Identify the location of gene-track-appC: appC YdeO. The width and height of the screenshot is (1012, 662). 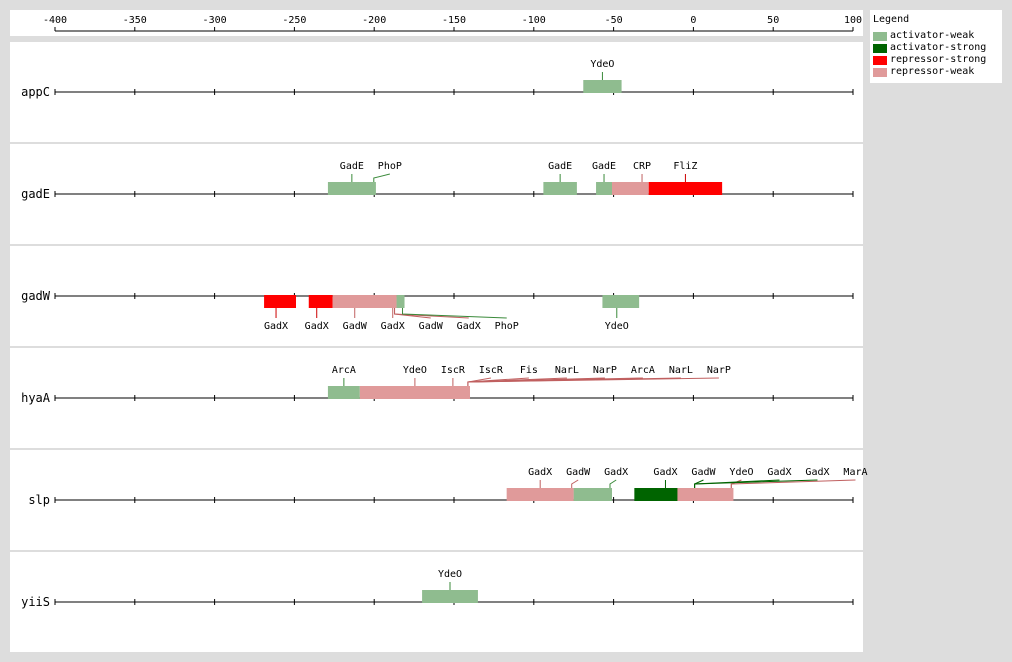
(436, 92).